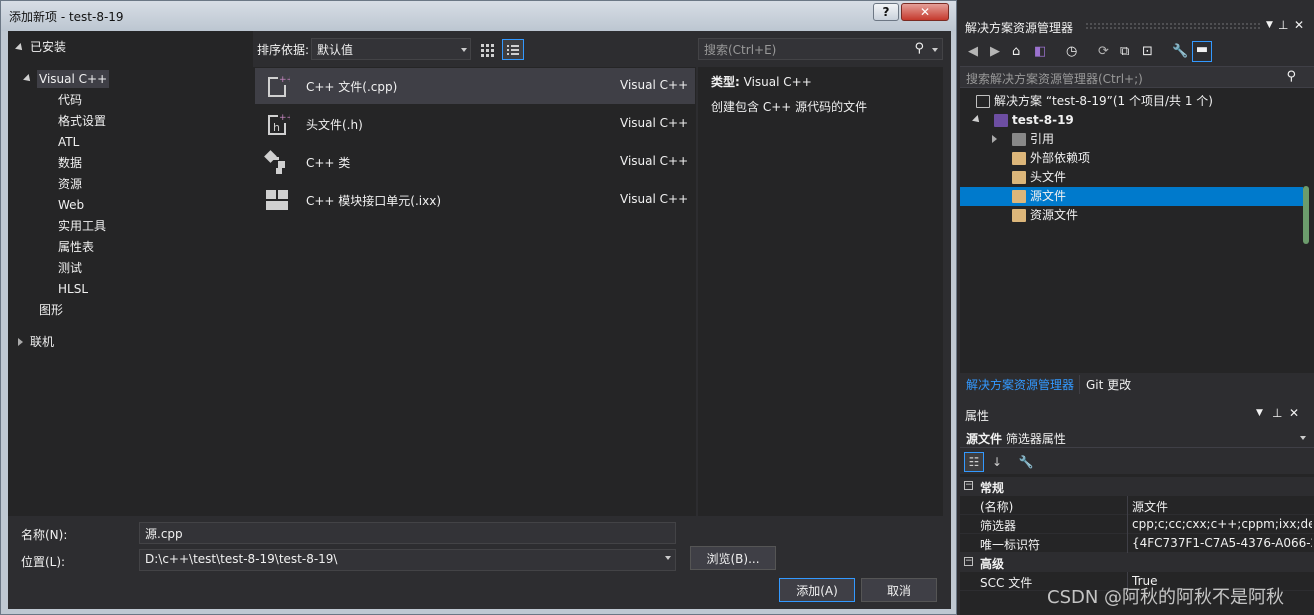 The height and width of the screenshot is (615, 1314). I want to click on tree-item-installed: 已安装, so click(48, 47).